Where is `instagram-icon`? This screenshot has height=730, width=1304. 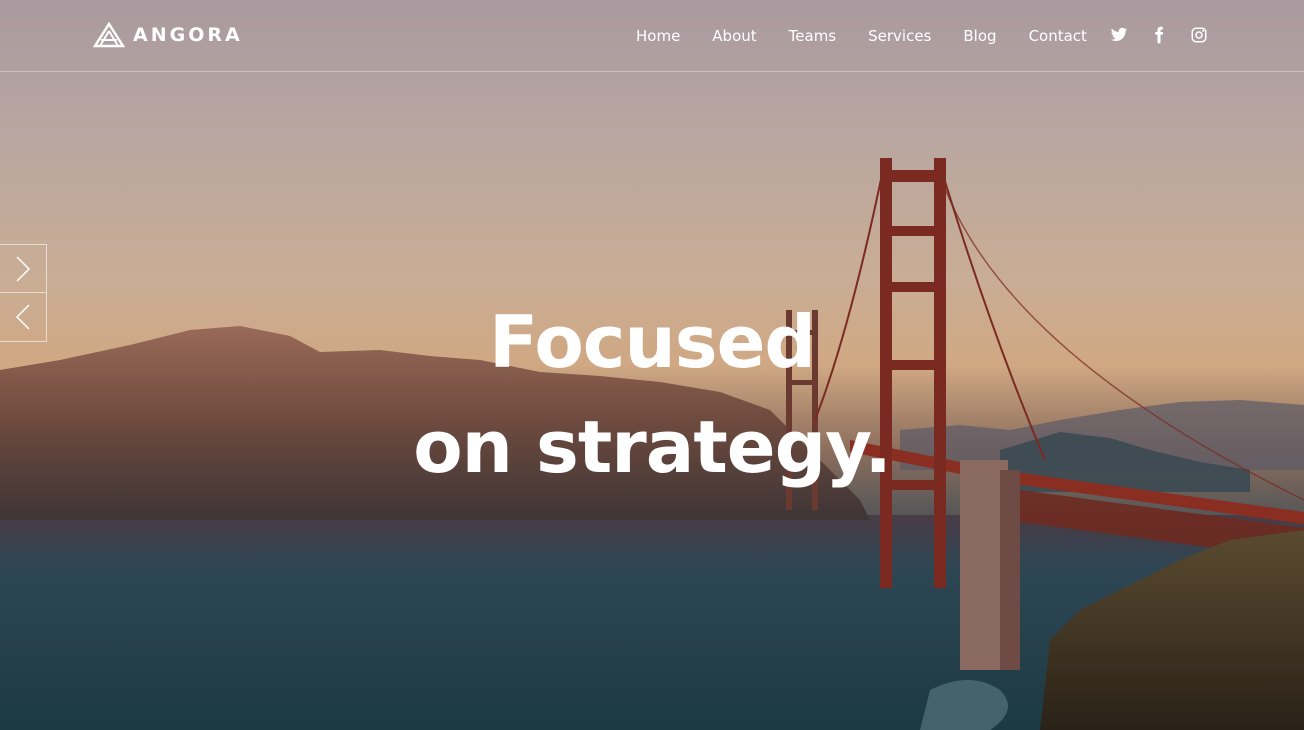 instagram-icon is located at coordinates (1199, 35).